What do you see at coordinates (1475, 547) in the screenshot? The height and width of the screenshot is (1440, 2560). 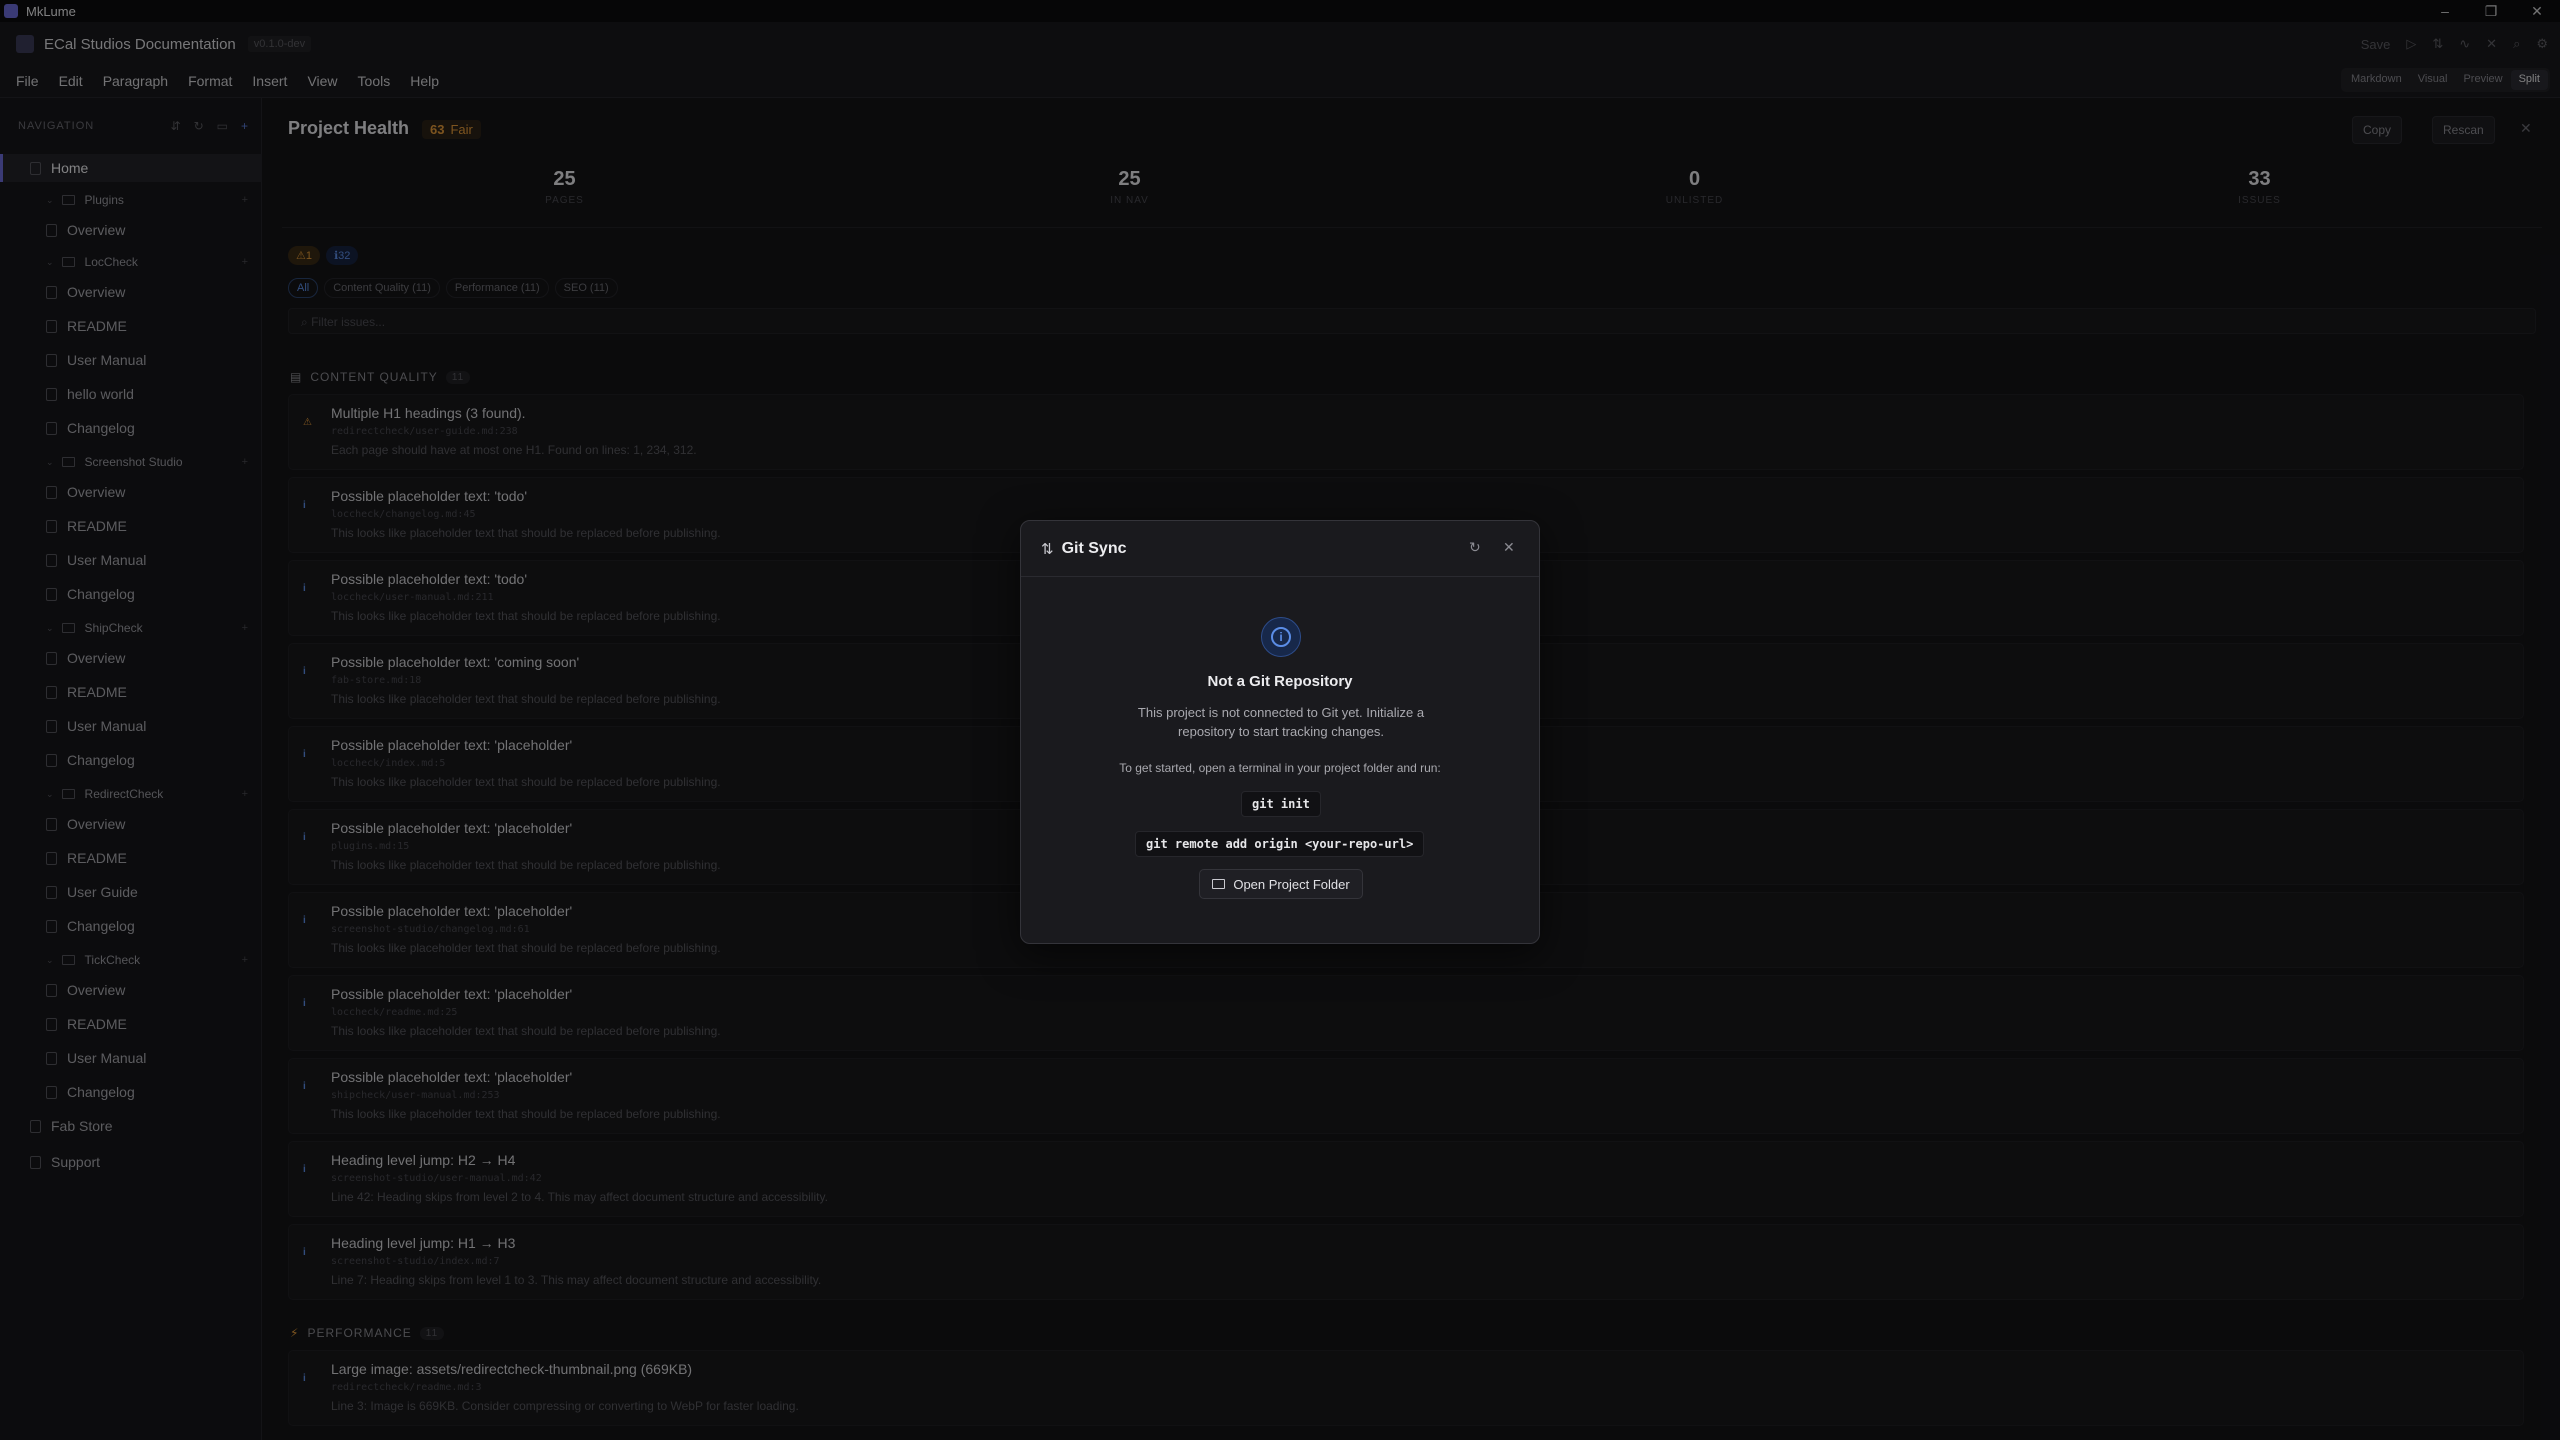 I see `refresh-icon: ↻` at bounding box center [1475, 547].